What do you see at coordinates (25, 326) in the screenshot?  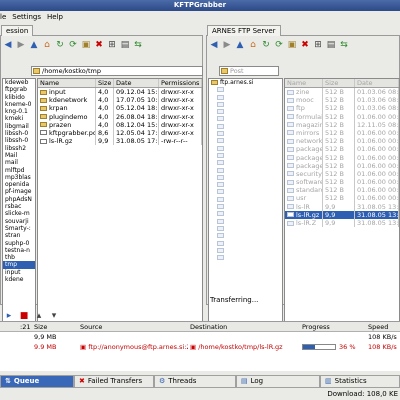 I see `column-header: :21` at bounding box center [25, 326].